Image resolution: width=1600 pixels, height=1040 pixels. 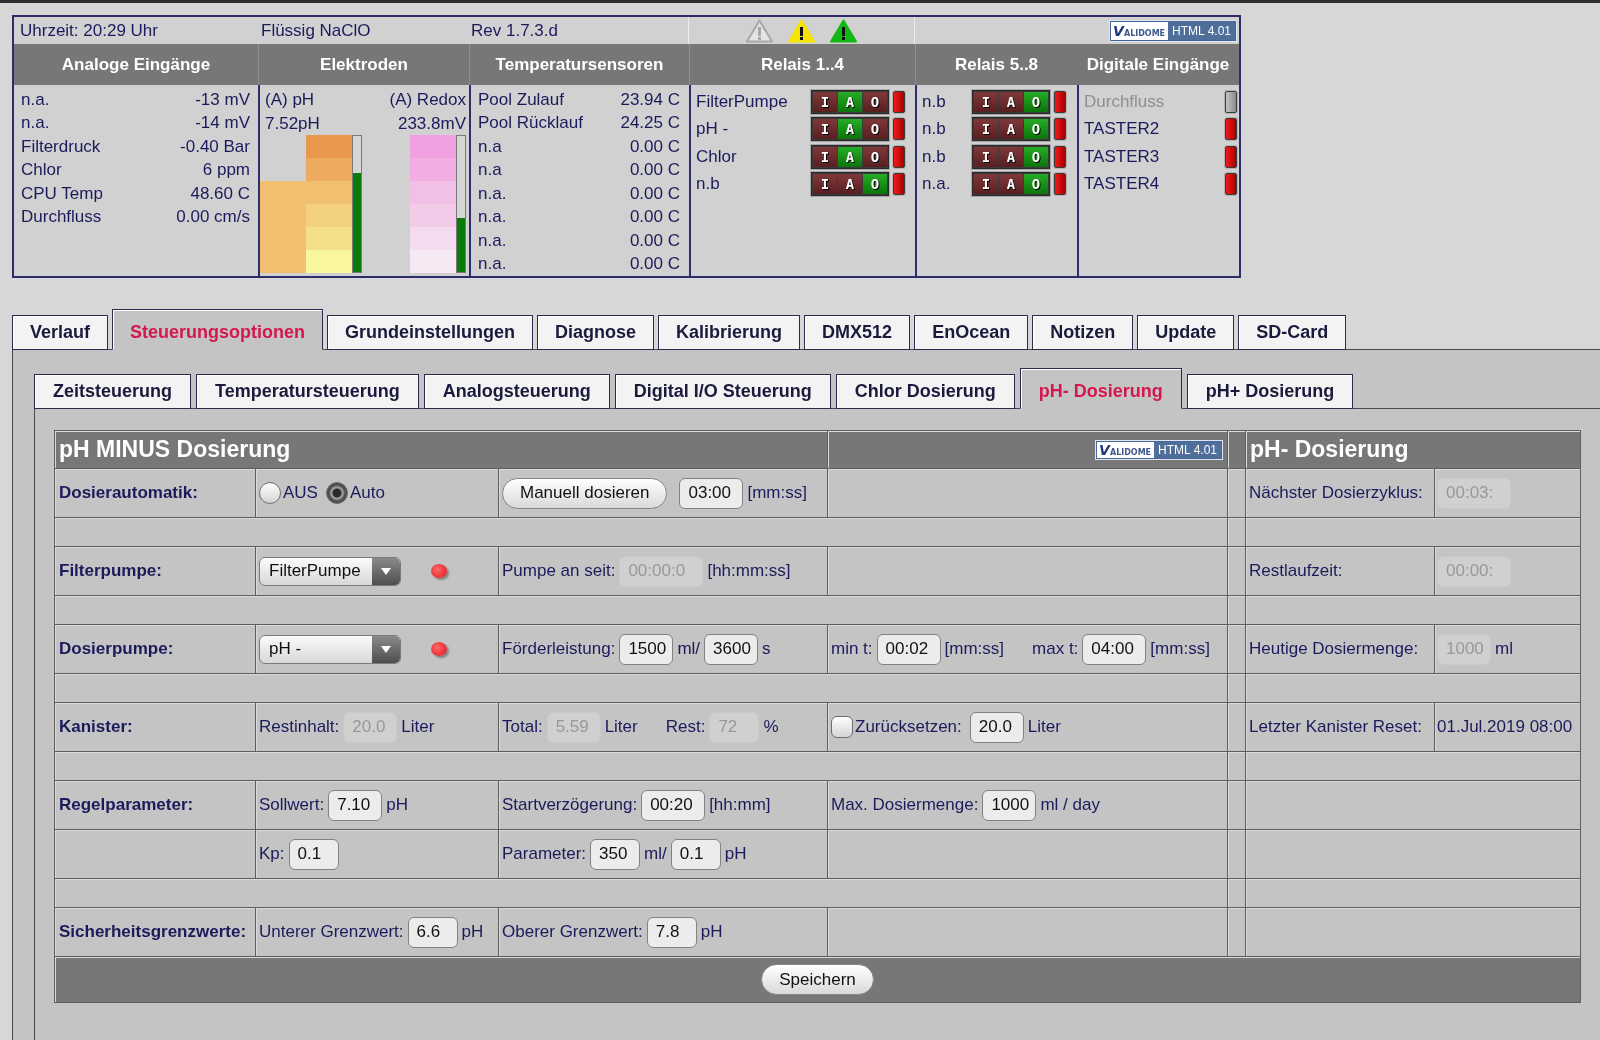 What do you see at coordinates (573, 727) in the screenshot?
I see `input-field: 5.59` at bounding box center [573, 727].